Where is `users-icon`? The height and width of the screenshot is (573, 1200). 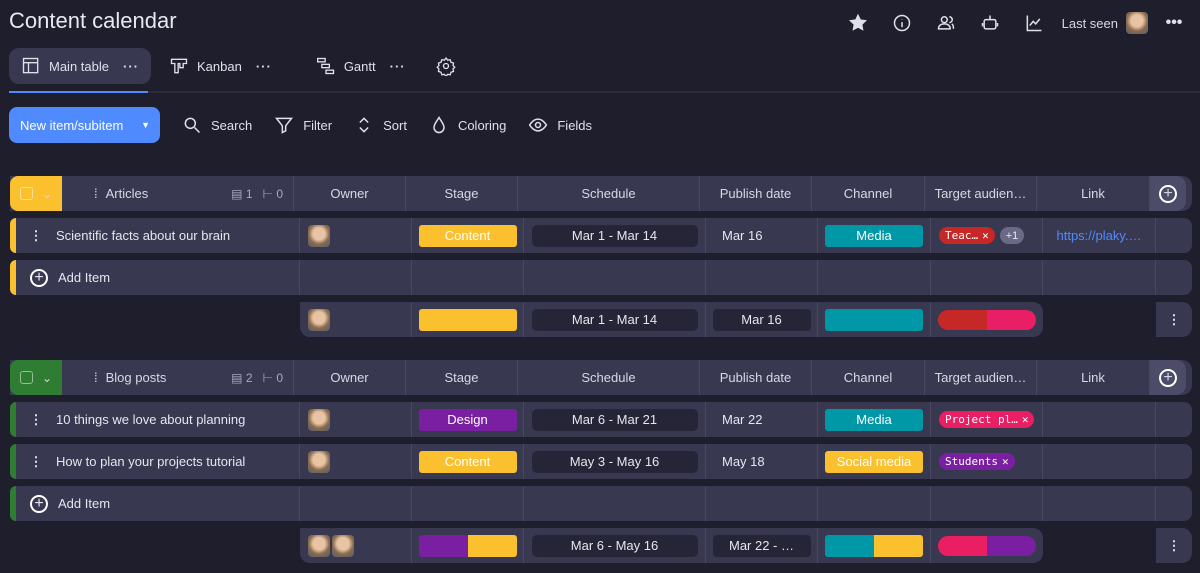 users-icon is located at coordinates (946, 23).